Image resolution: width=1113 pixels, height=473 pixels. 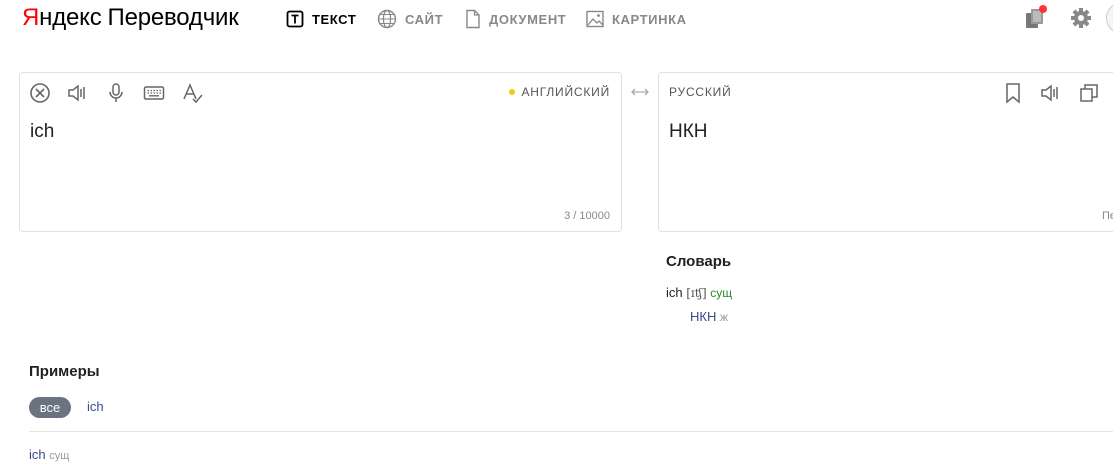 What do you see at coordinates (688, 131) in the screenshot?
I see `translation-output: НКН` at bounding box center [688, 131].